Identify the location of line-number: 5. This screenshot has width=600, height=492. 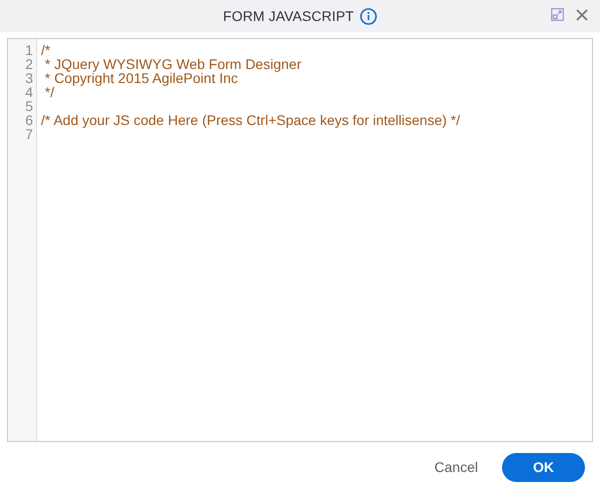
(29, 106).